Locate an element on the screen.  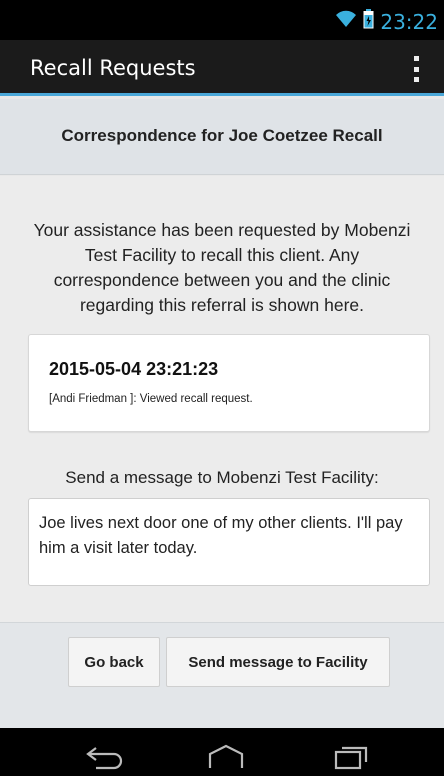
home-icon is located at coordinates (226, 757).